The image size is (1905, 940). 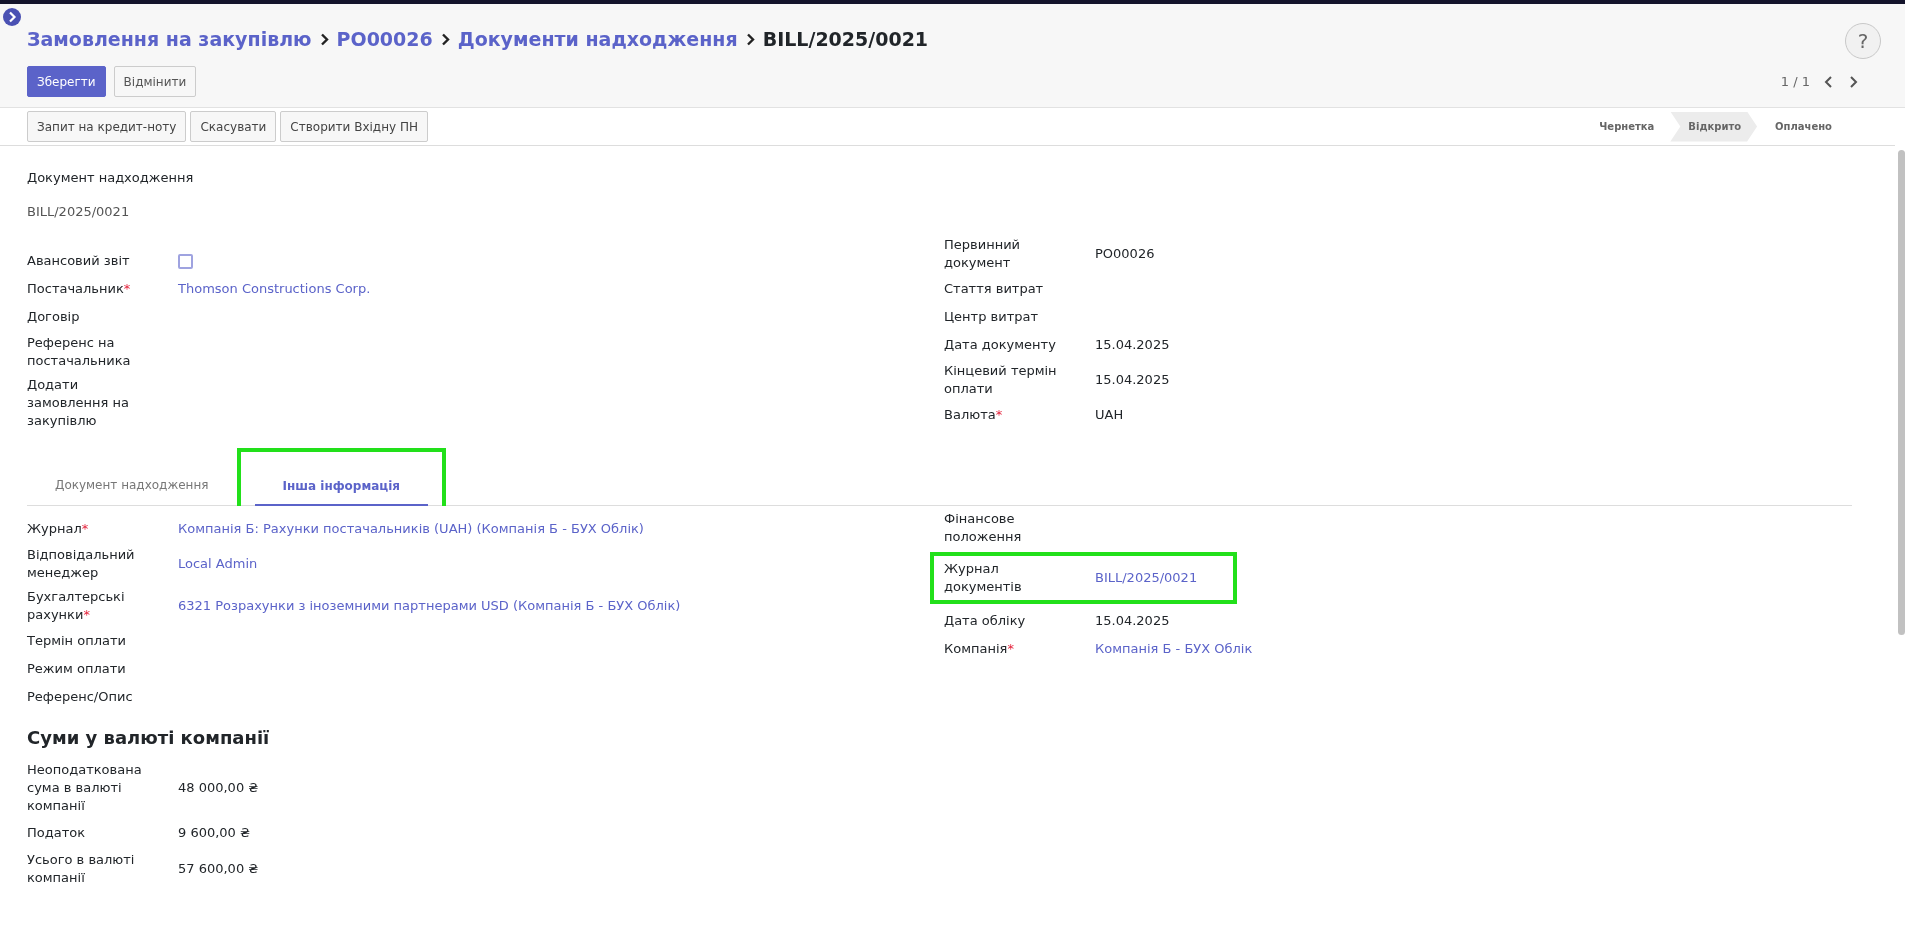 What do you see at coordinates (985, 621) in the screenshot?
I see `field-label: Дата обліку` at bounding box center [985, 621].